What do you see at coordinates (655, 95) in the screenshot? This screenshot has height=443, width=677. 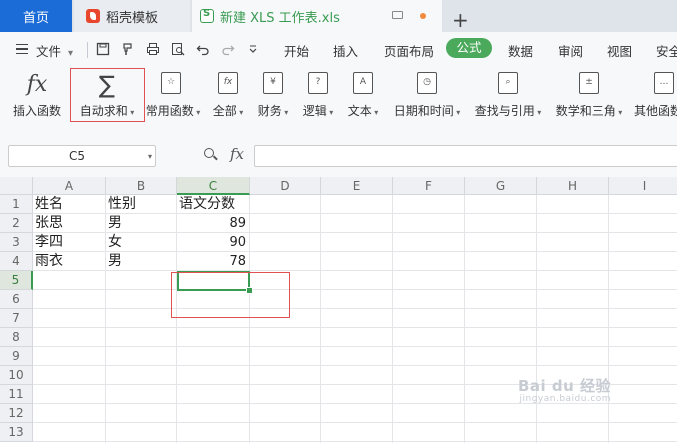 I see `other-functions-button: … 其他函数` at bounding box center [655, 95].